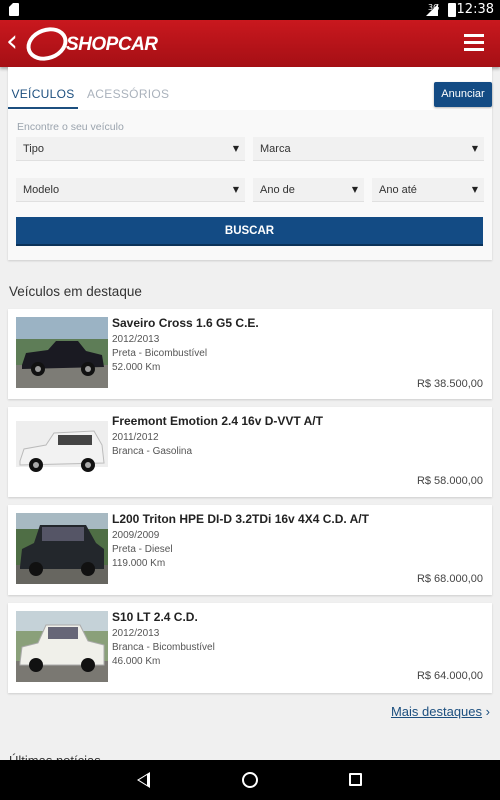  What do you see at coordinates (152, 451) in the screenshot?
I see `car-details: Branca - Gasolina` at bounding box center [152, 451].